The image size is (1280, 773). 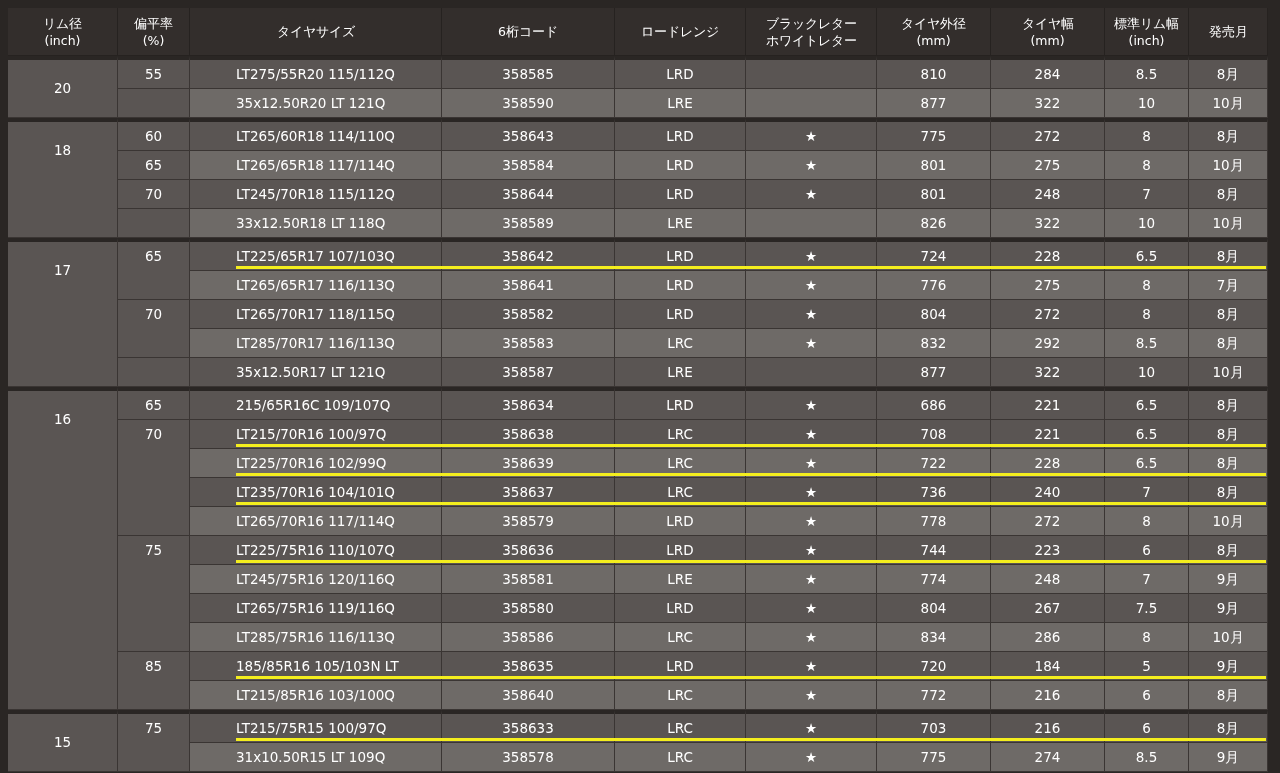 I want to click on aspect-ratio-cell: 55, so click(x=154, y=72).